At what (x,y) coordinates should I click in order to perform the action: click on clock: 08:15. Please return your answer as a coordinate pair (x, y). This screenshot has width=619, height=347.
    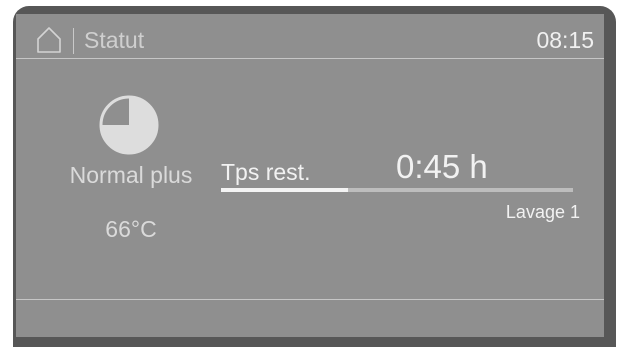
    Looking at the image, I should click on (565, 40).